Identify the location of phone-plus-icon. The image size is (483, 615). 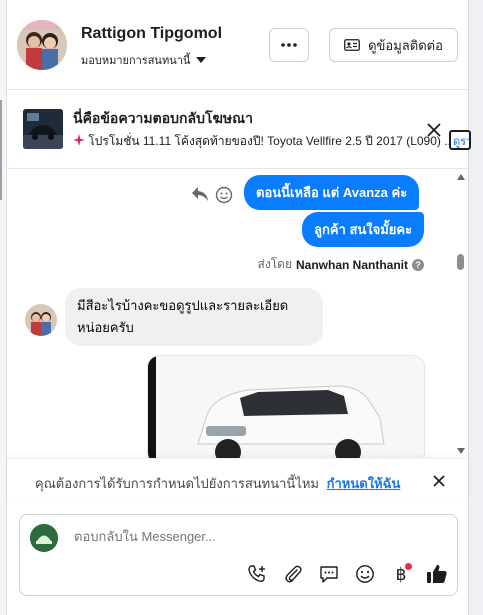
(256, 573).